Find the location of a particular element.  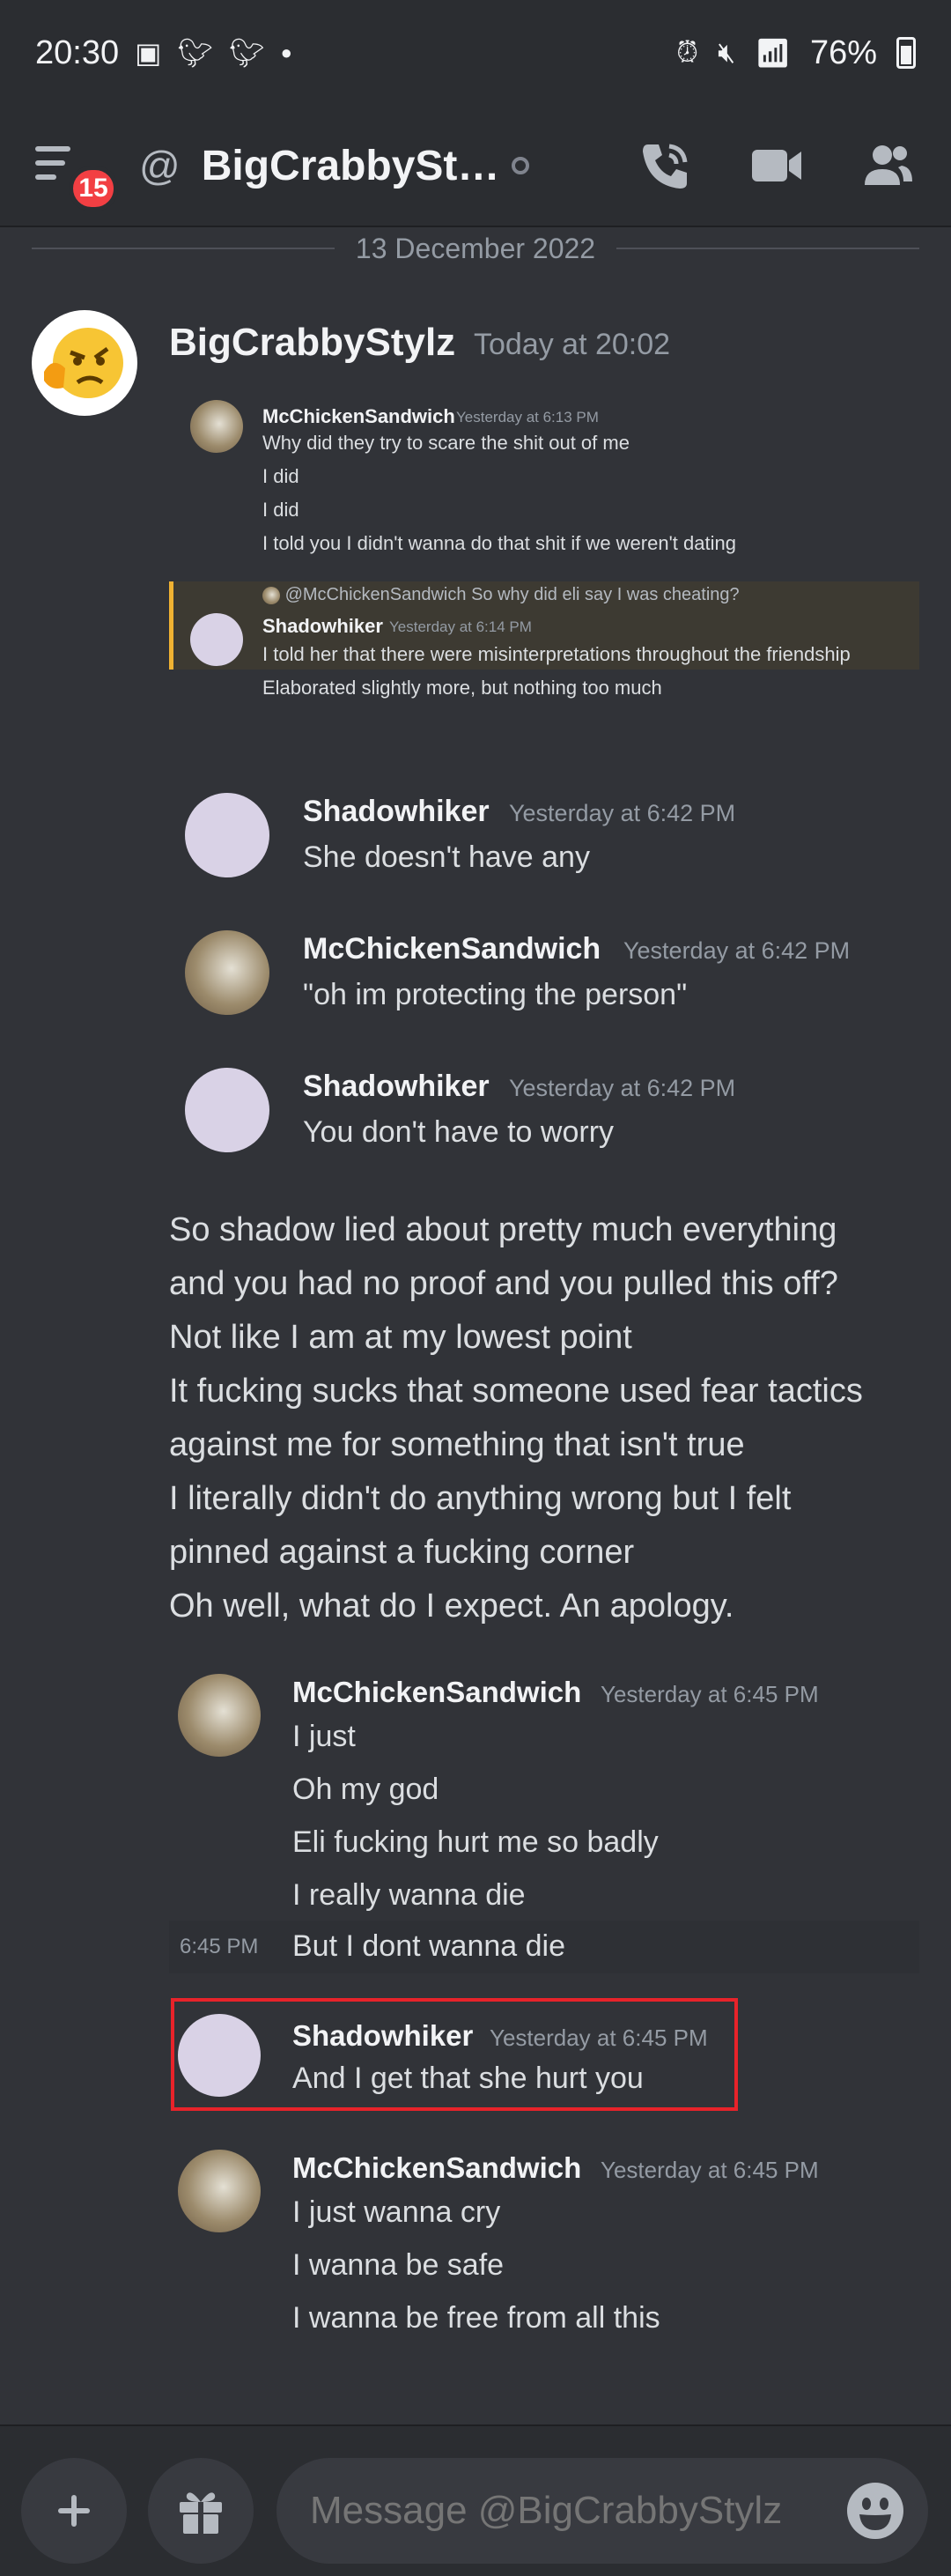

embedded-line: I just wanna cry is located at coordinates (396, 2212).